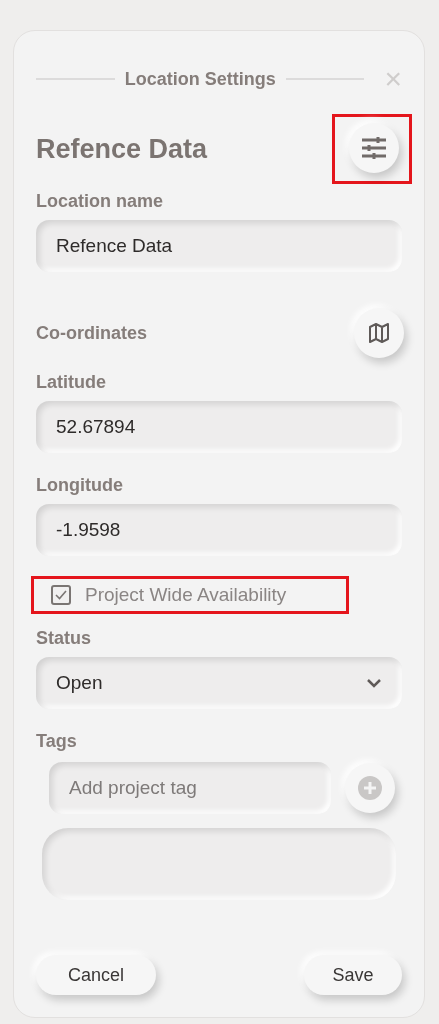  Describe the element at coordinates (91, 333) in the screenshot. I see `section-label: Co-ordinates` at that location.